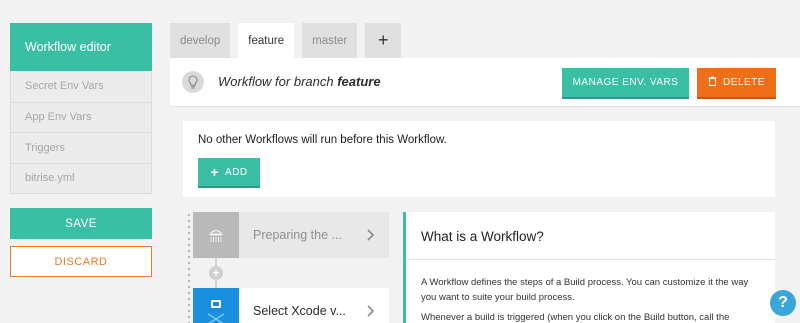 The height and width of the screenshot is (323, 800). I want to click on add-workflow-tab-button: +, so click(383, 40).